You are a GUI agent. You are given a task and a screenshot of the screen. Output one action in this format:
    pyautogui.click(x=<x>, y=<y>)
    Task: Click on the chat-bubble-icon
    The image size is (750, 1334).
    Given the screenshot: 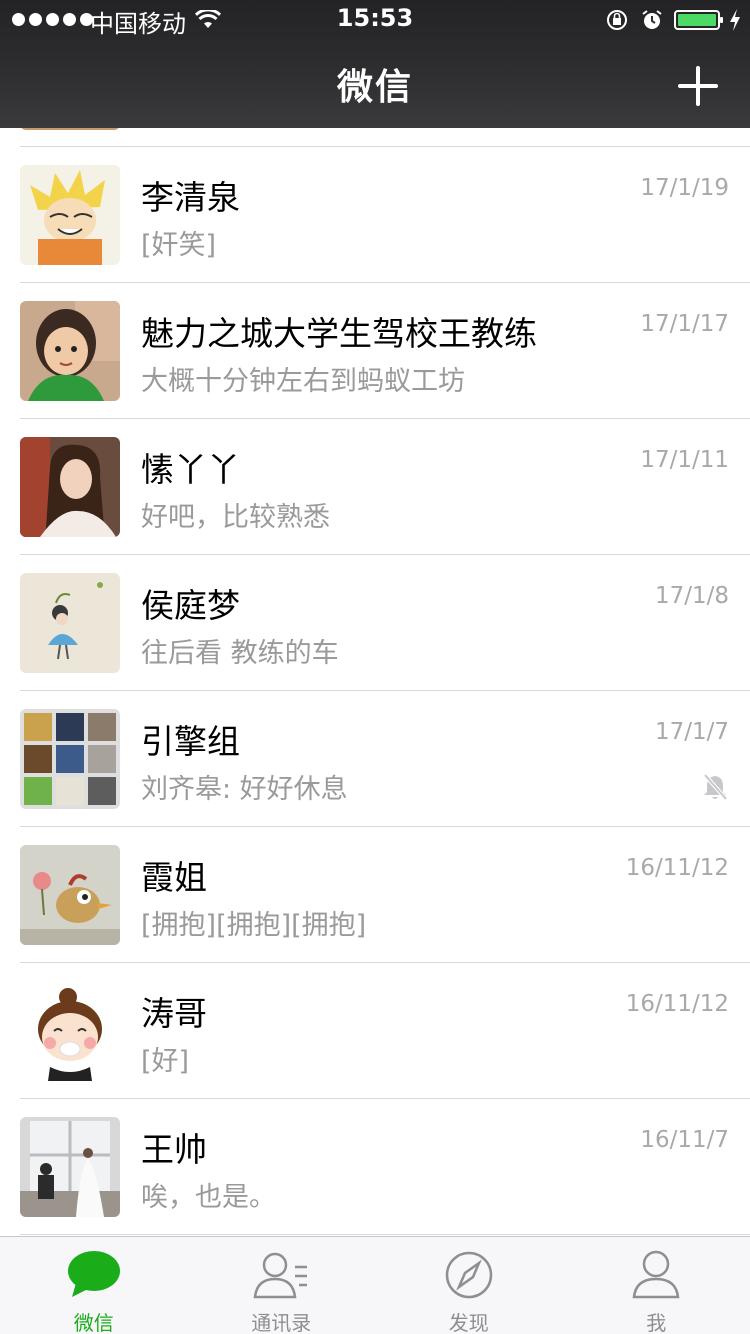 What is the action you would take?
    pyautogui.click(x=93, y=1274)
    